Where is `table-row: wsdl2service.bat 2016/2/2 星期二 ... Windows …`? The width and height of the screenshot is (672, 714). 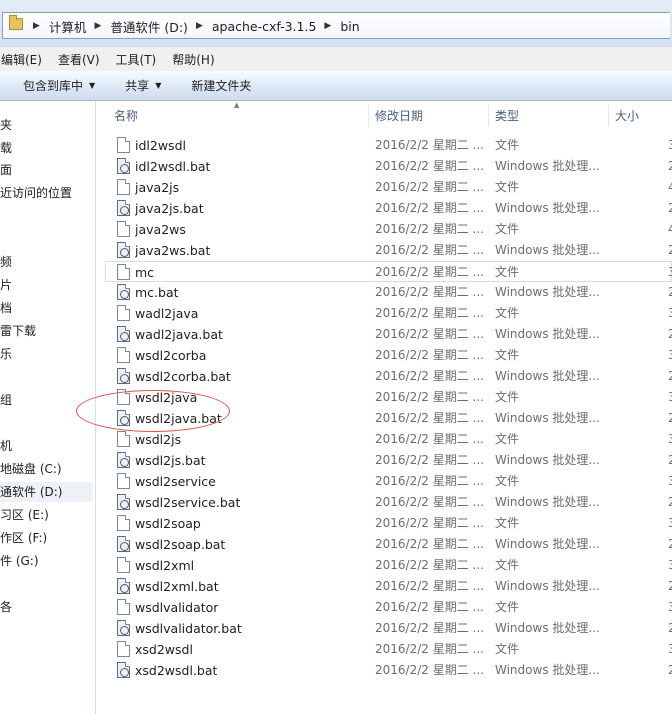
table-row: wsdl2service.bat 2016/2/2 星期二 ... Windows … is located at coordinates (384, 502).